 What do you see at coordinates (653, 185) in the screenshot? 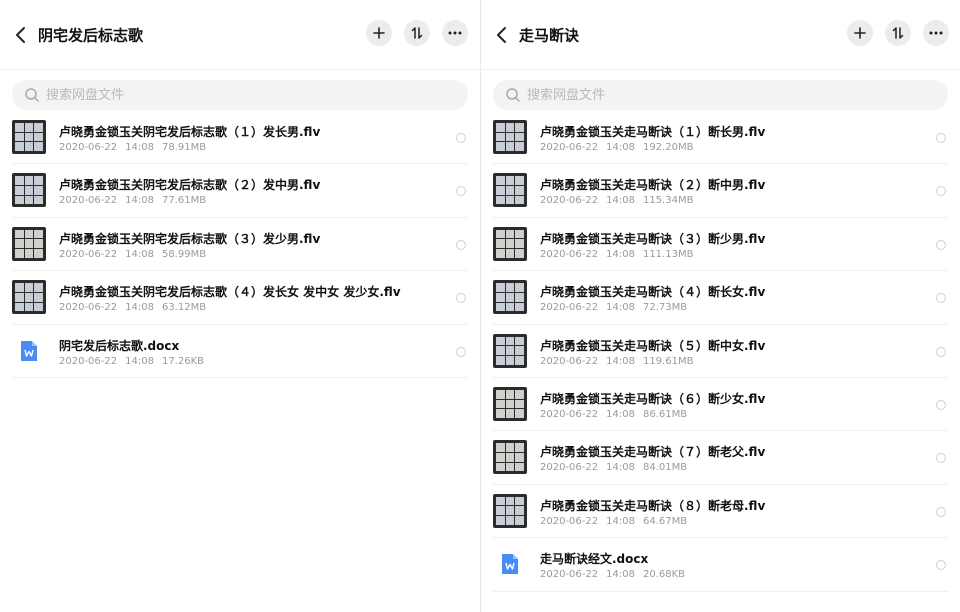
I see `file-name: 卢晓勇金锁玉关走马断诀（２）断中男.flv` at bounding box center [653, 185].